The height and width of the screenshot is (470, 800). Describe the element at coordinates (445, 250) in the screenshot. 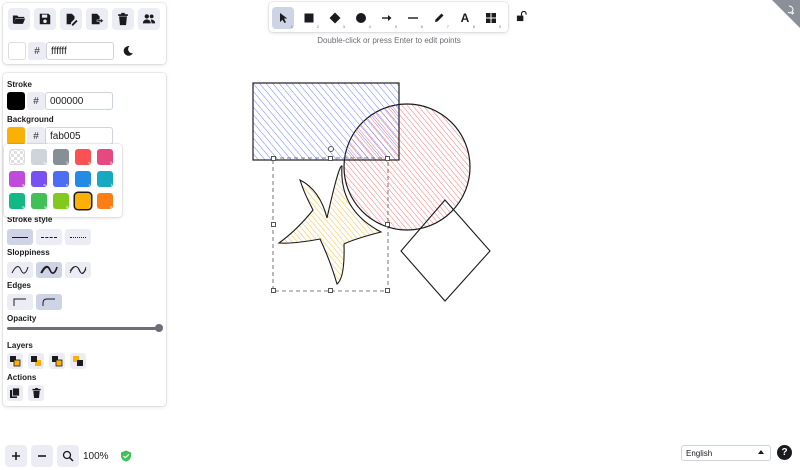

I see `diamond-shape` at that location.